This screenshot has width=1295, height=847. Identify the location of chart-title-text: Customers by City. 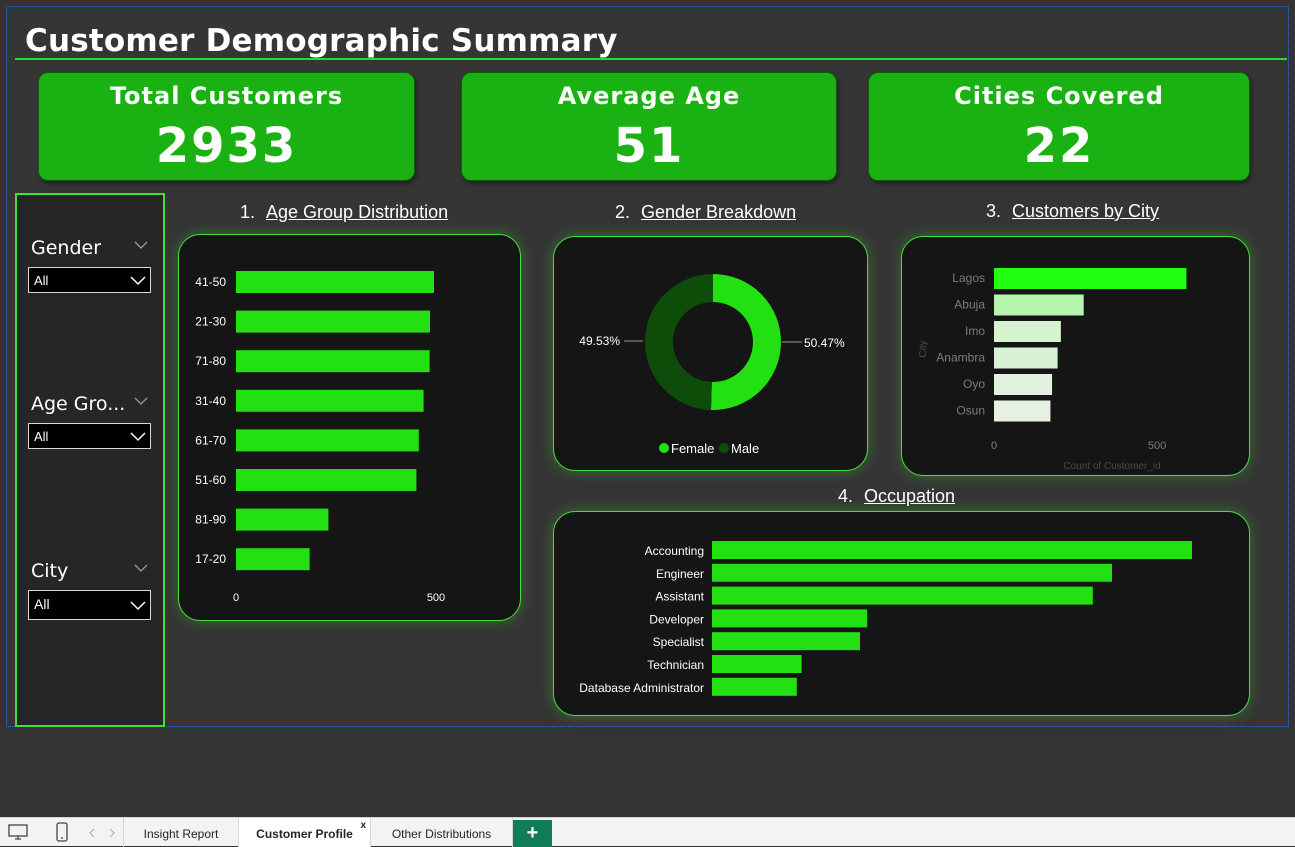
(1086, 211).